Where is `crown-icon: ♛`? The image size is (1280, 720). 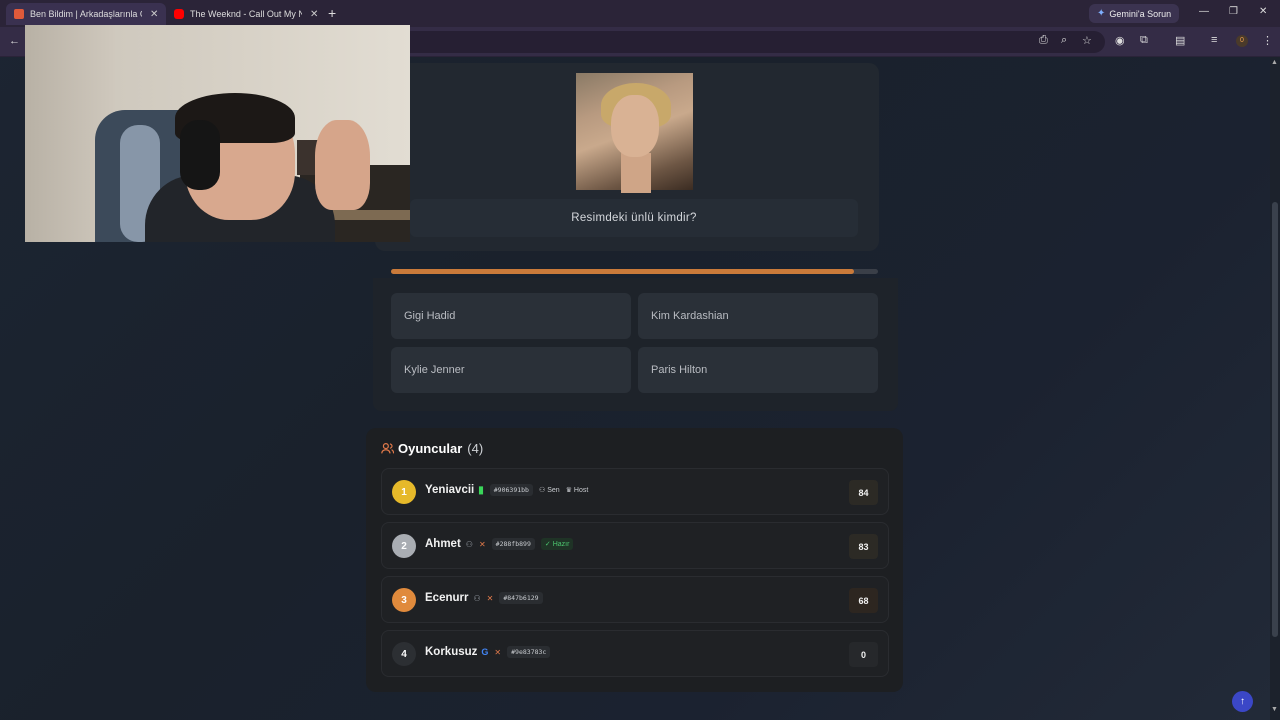
crown-icon: ♛ is located at coordinates (569, 490).